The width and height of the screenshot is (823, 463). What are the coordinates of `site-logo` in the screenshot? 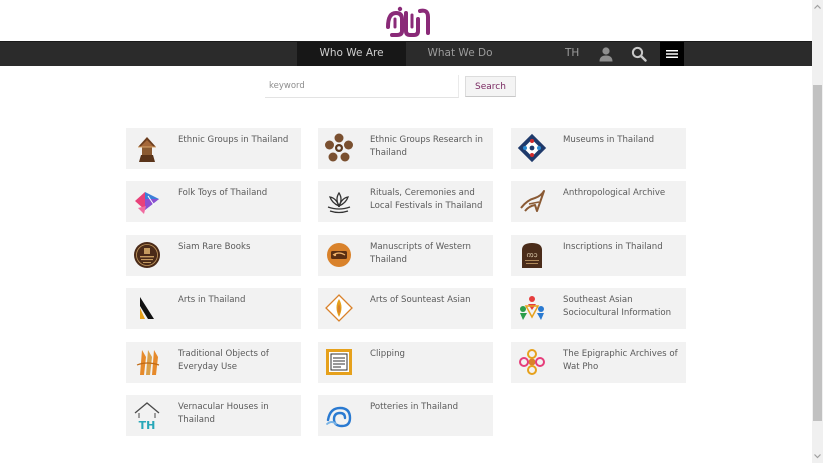 It's located at (408, 21).